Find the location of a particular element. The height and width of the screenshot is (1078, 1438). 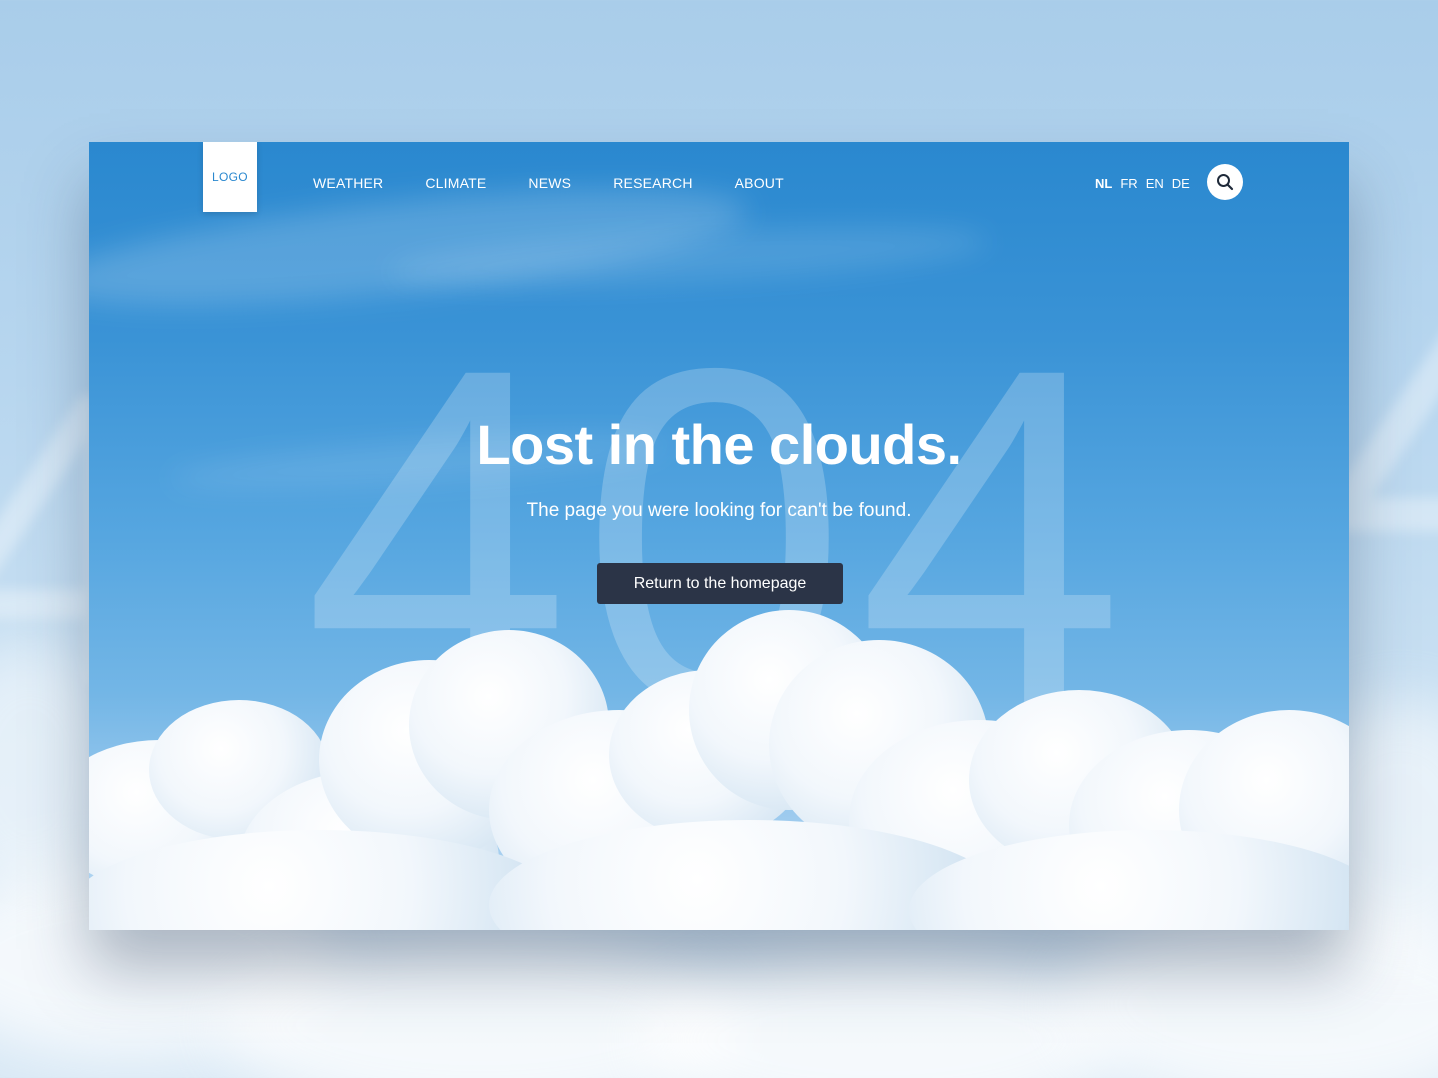

nav-item-news: NEWS is located at coordinates (549, 183).